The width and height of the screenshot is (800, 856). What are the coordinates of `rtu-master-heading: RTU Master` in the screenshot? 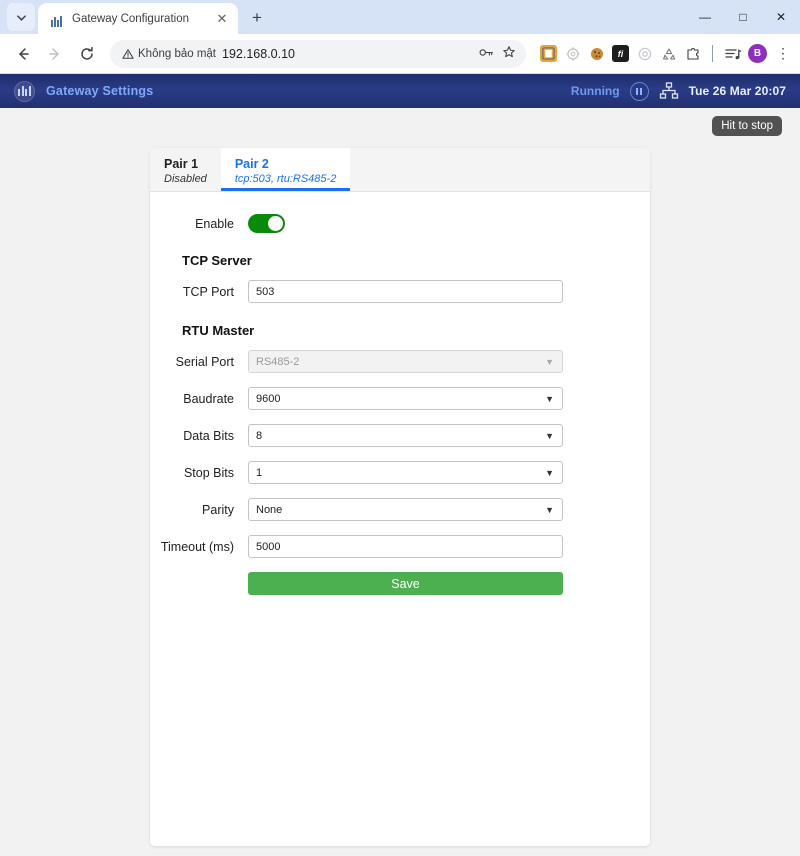 It's located at (218, 330).